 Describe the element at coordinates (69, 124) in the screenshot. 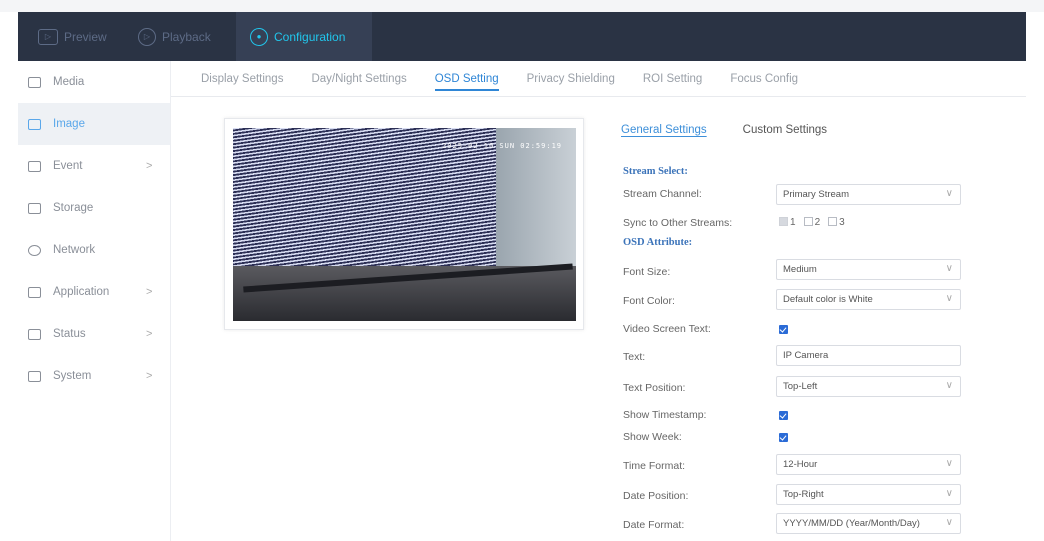

I see `sidebar-item-label: Image` at that location.